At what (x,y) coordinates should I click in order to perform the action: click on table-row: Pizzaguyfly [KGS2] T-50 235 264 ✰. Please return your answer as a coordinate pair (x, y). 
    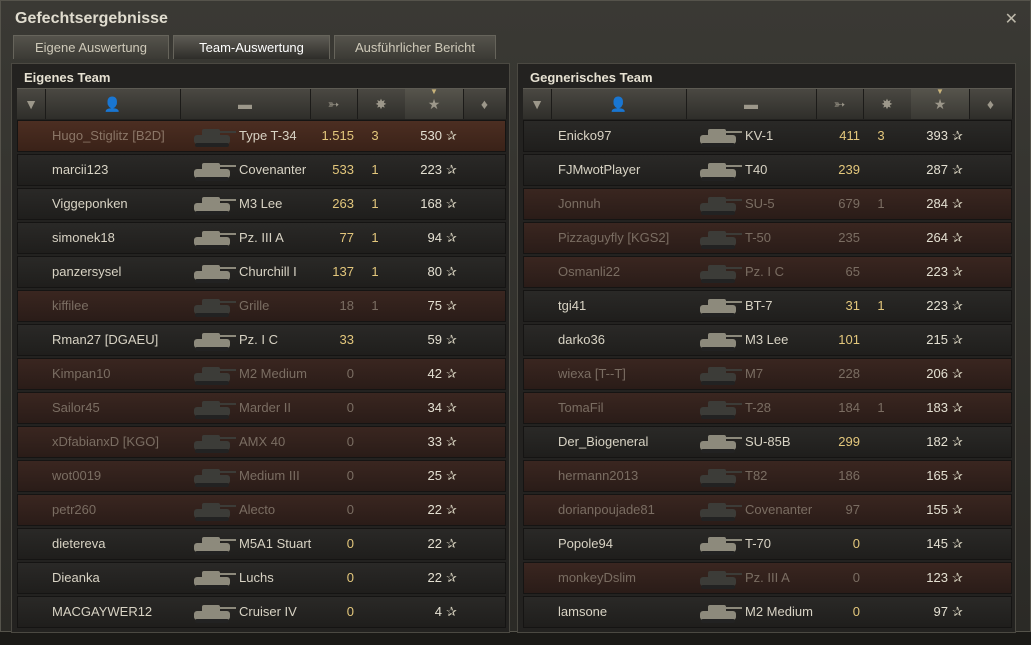
    Looking at the image, I should click on (767, 238).